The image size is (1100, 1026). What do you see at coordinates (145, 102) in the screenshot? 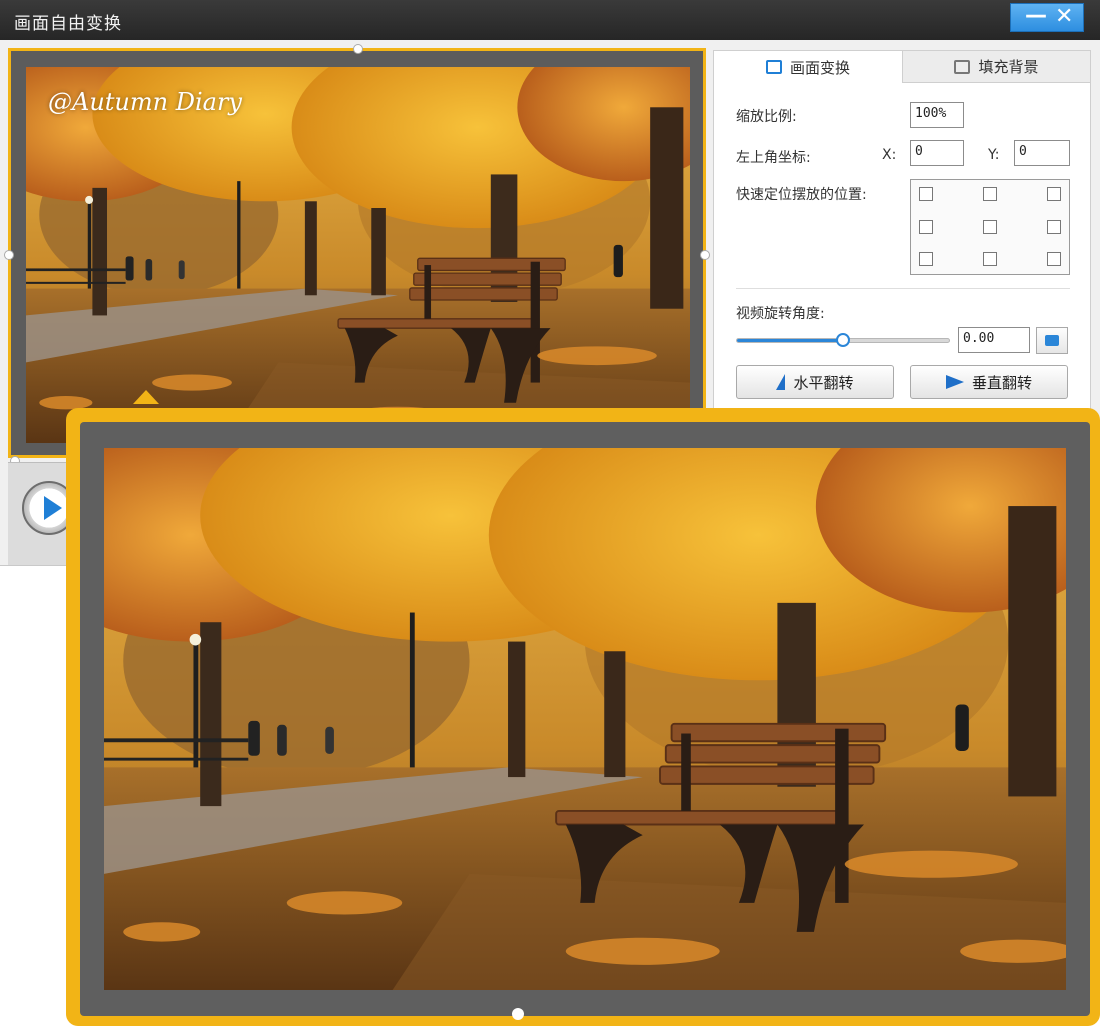
I see `watermark-text: @Autumn Diary` at bounding box center [145, 102].